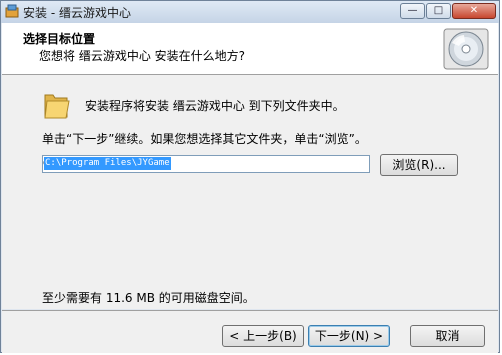  I want to click on install-message: 安装程序将安装 缙云游戏中心 到下列文件夹中。, so click(215, 106).